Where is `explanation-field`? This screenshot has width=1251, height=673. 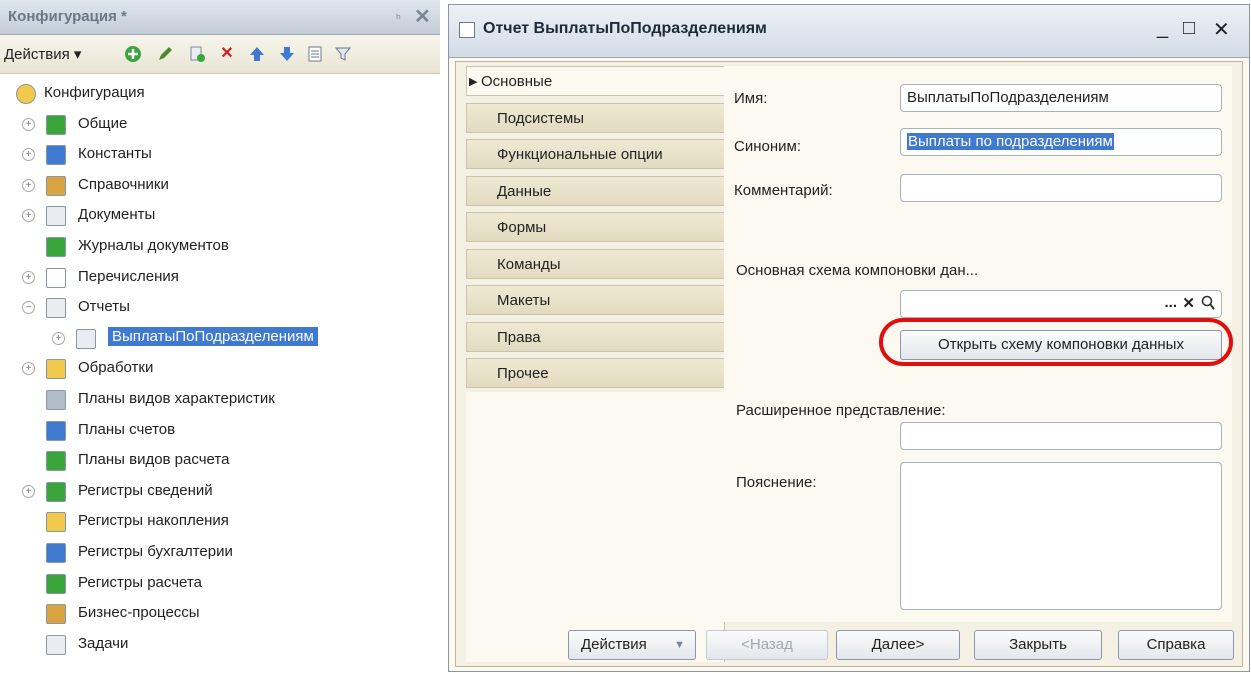 explanation-field is located at coordinates (1061, 536).